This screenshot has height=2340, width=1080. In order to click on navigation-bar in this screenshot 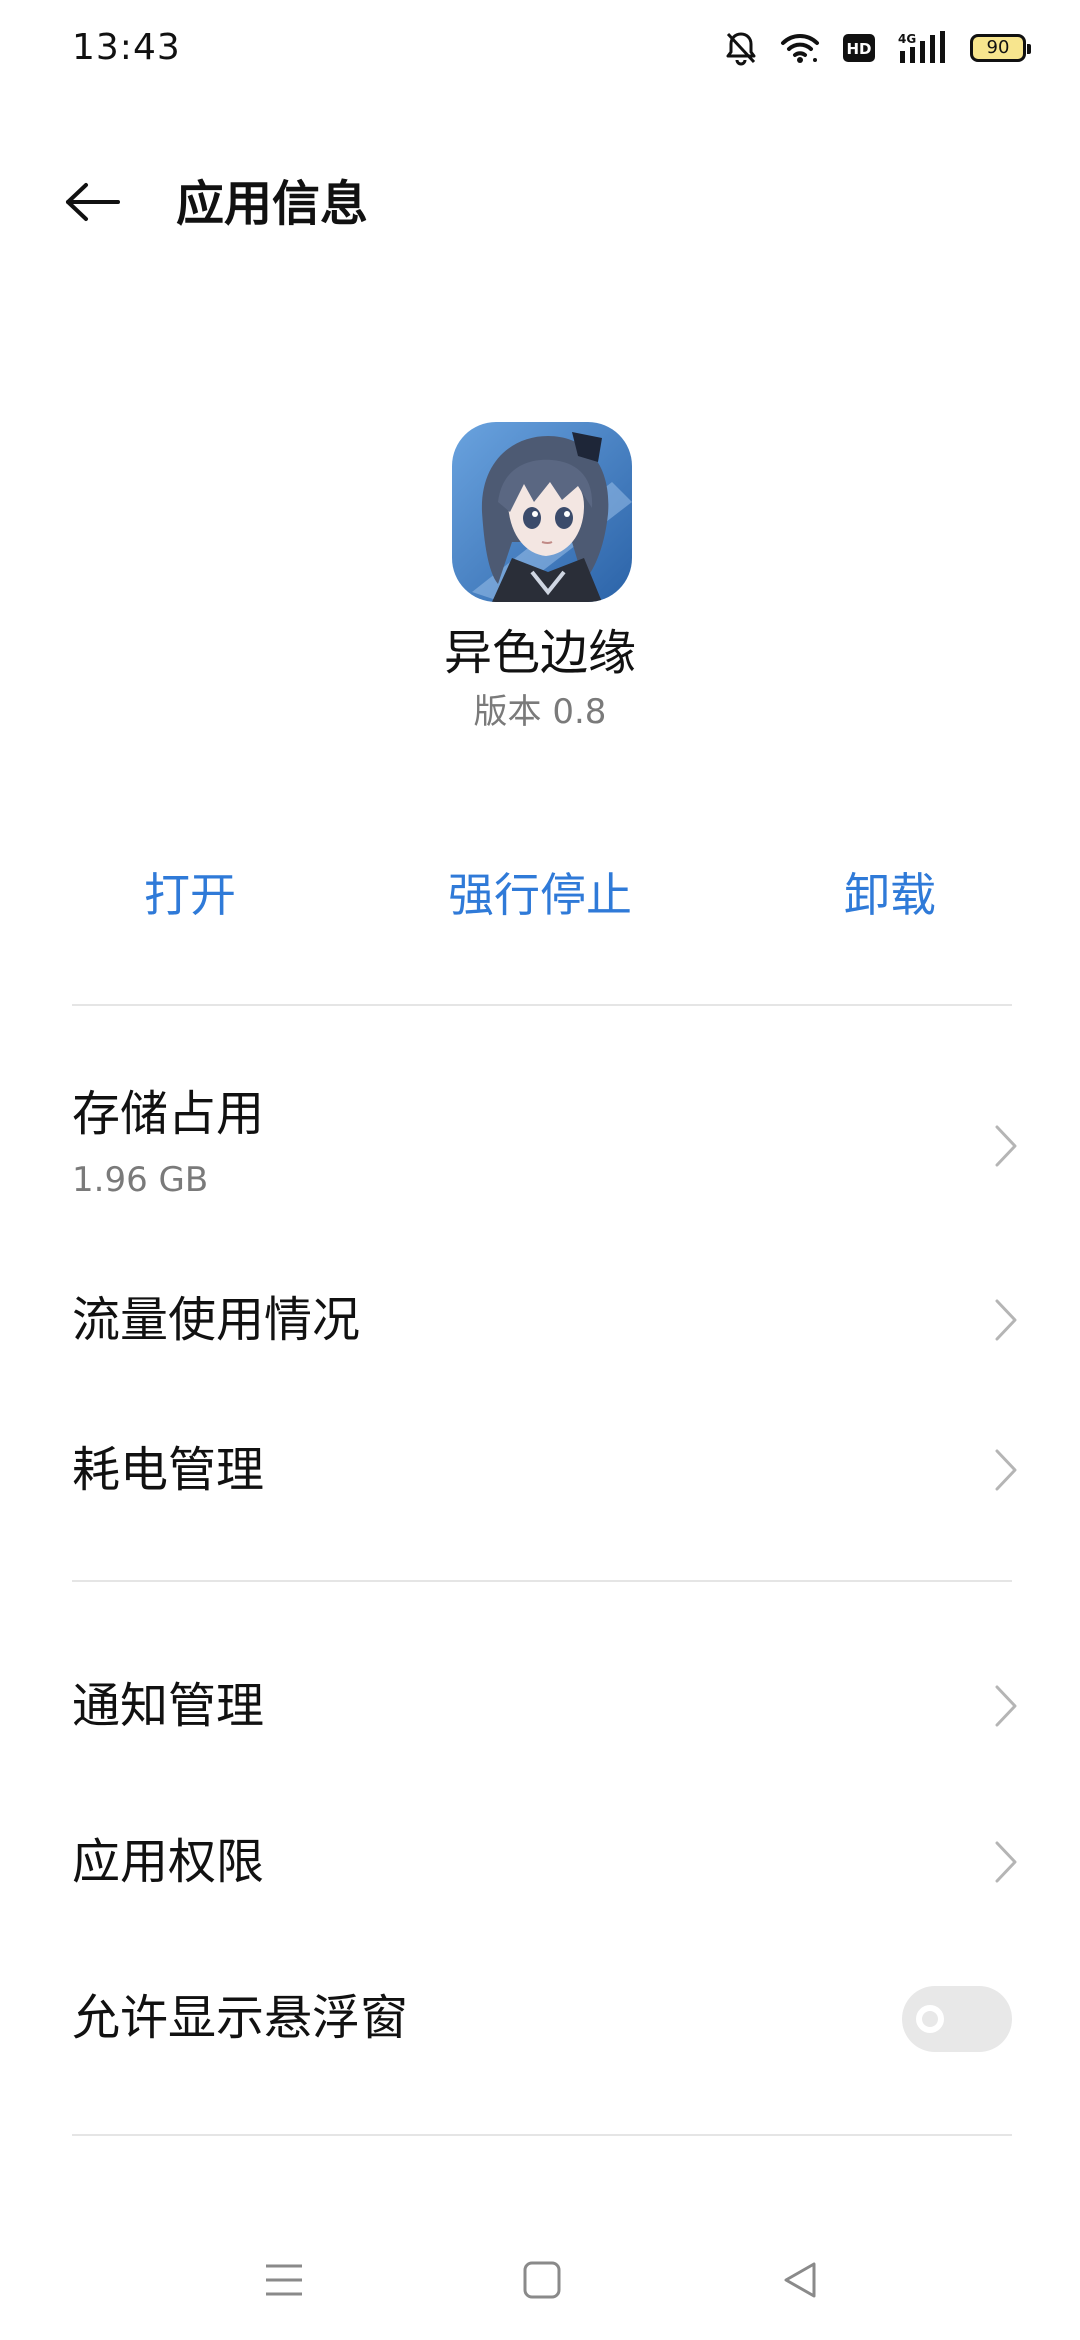, I will do `click(540, 2285)`.